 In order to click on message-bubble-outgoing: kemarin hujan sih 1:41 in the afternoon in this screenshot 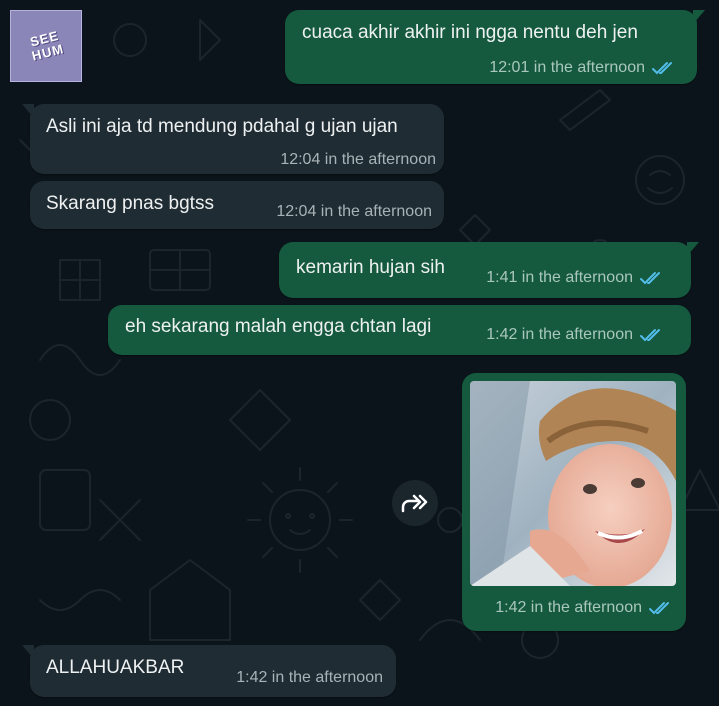, I will do `click(489, 270)`.